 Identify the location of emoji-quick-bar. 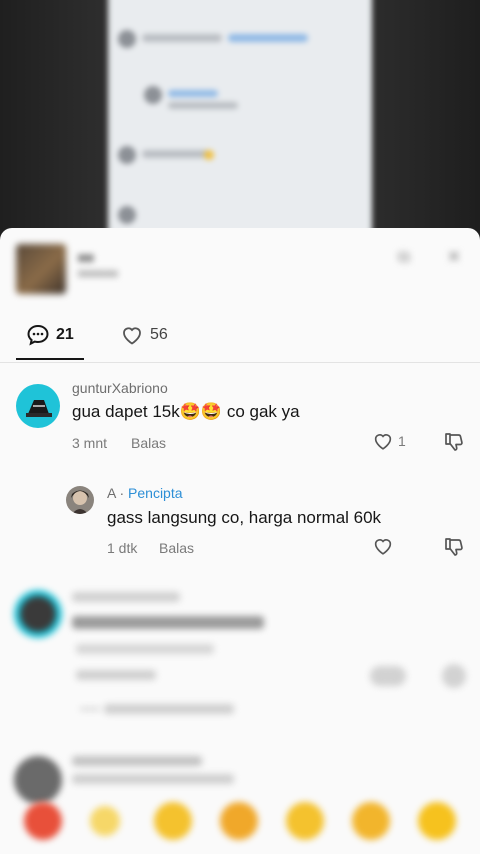
(240, 824).